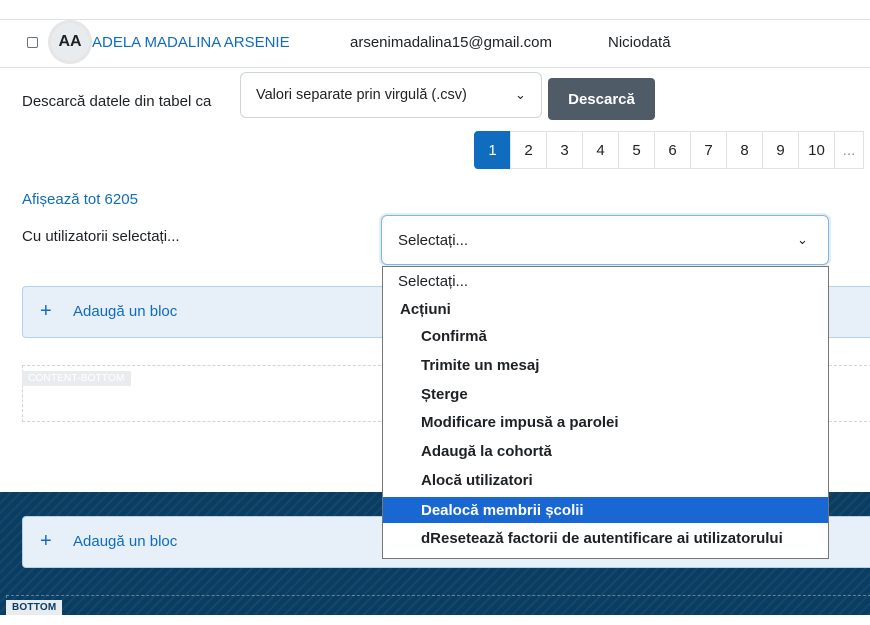 The image size is (870, 625). What do you see at coordinates (451, 42) in the screenshot?
I see `user-email: arsenimadalina15@gmail.com` at bounding box center [451, 42].